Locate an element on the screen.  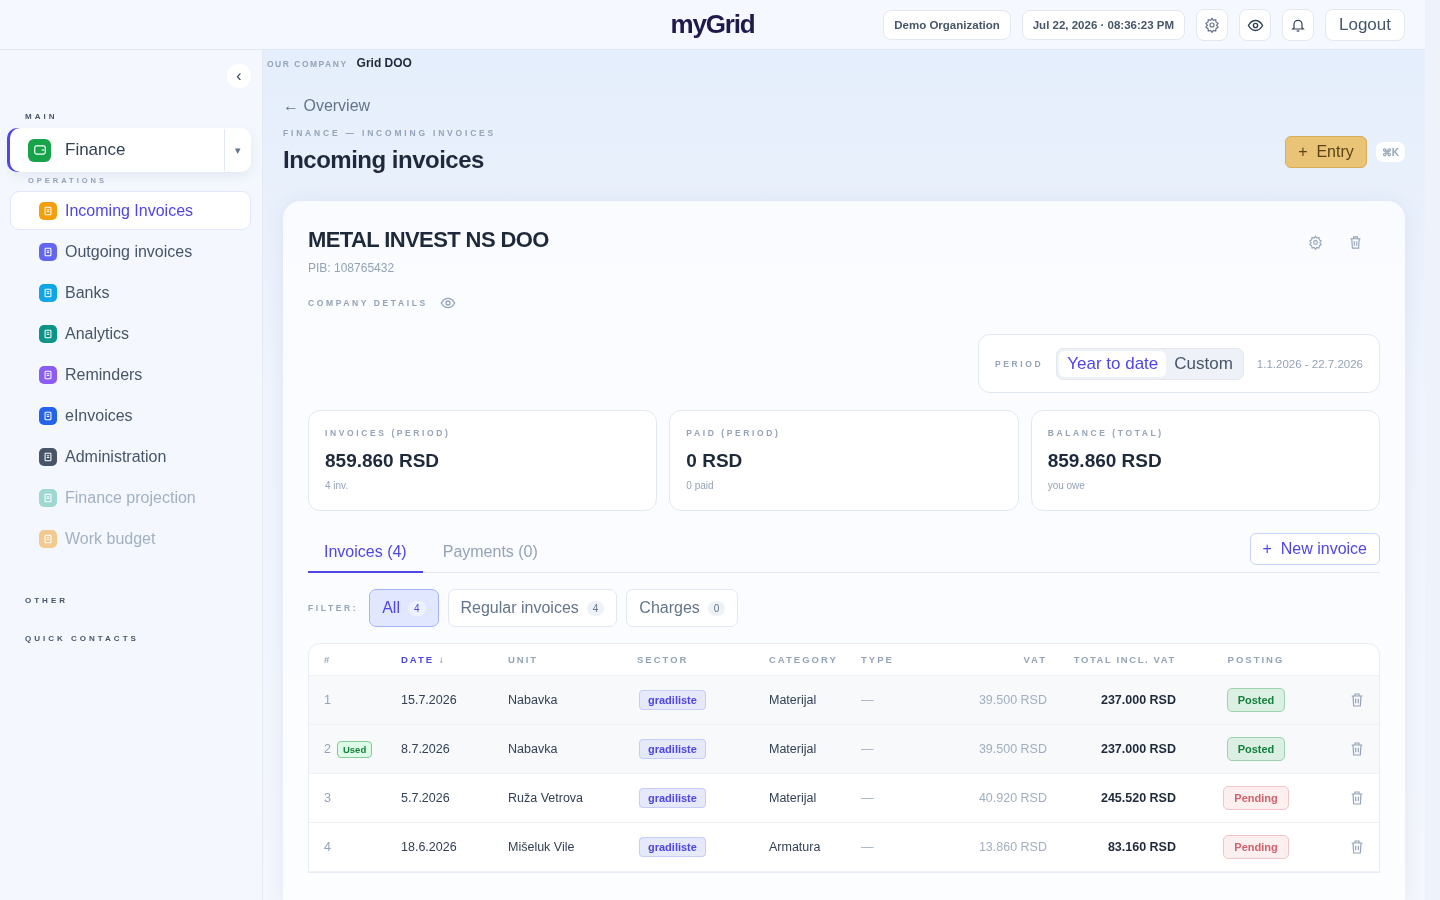
company-name: Grid DOO is located at coordinates (384, 63).